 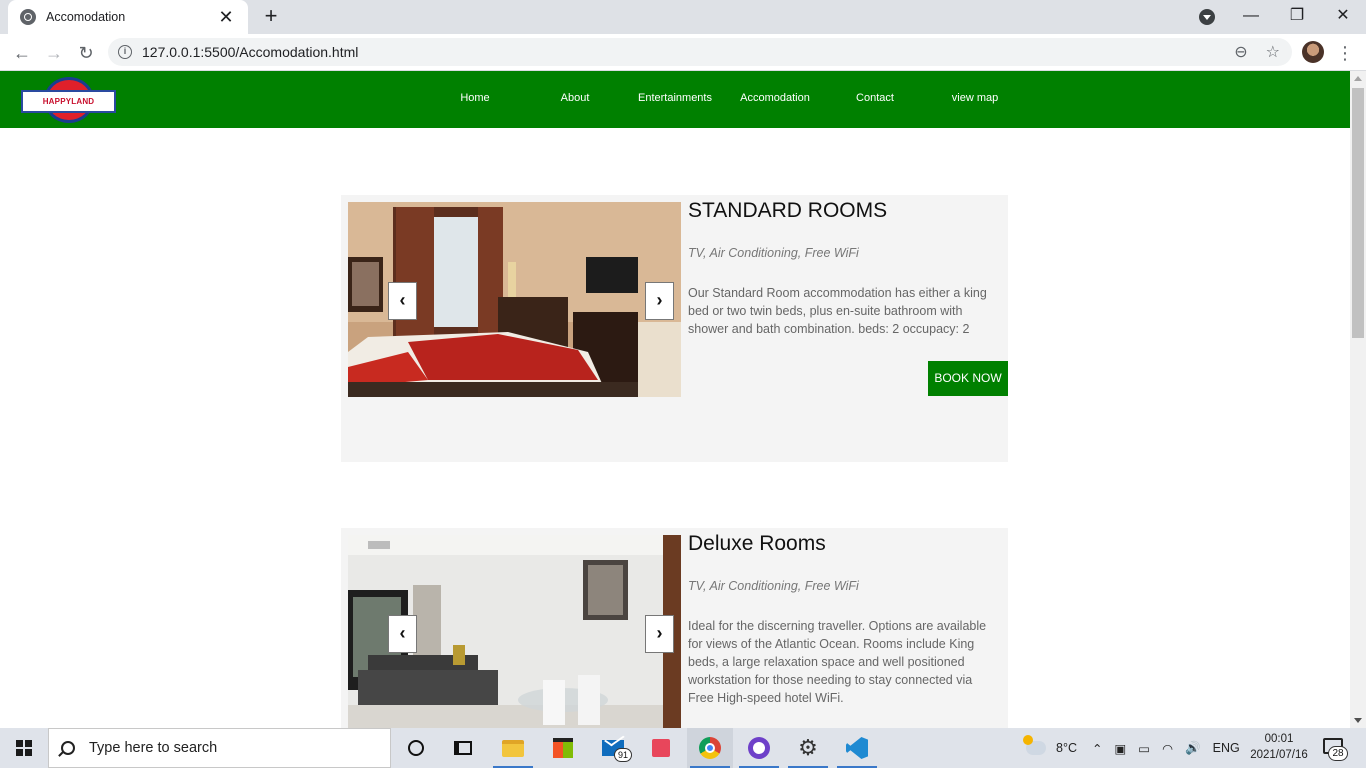 What do you see at coordinates (475, 99) in the screenshot?
I see `nav-home: Home` at bounding box center [475, 99].